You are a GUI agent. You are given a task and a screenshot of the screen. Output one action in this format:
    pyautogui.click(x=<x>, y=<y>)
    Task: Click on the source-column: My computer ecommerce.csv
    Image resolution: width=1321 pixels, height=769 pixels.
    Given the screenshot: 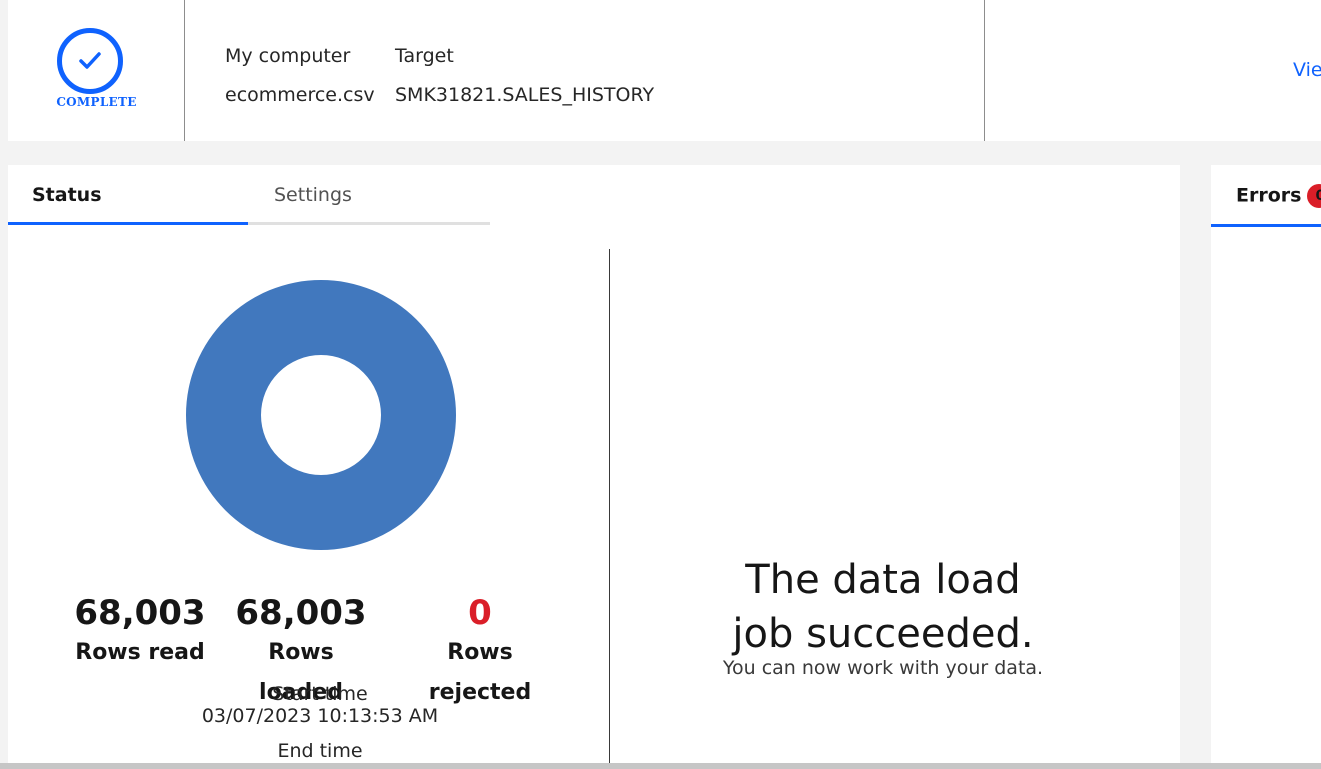 What is the action you would take?
    pyautogui.click(x=300, y=76)
    